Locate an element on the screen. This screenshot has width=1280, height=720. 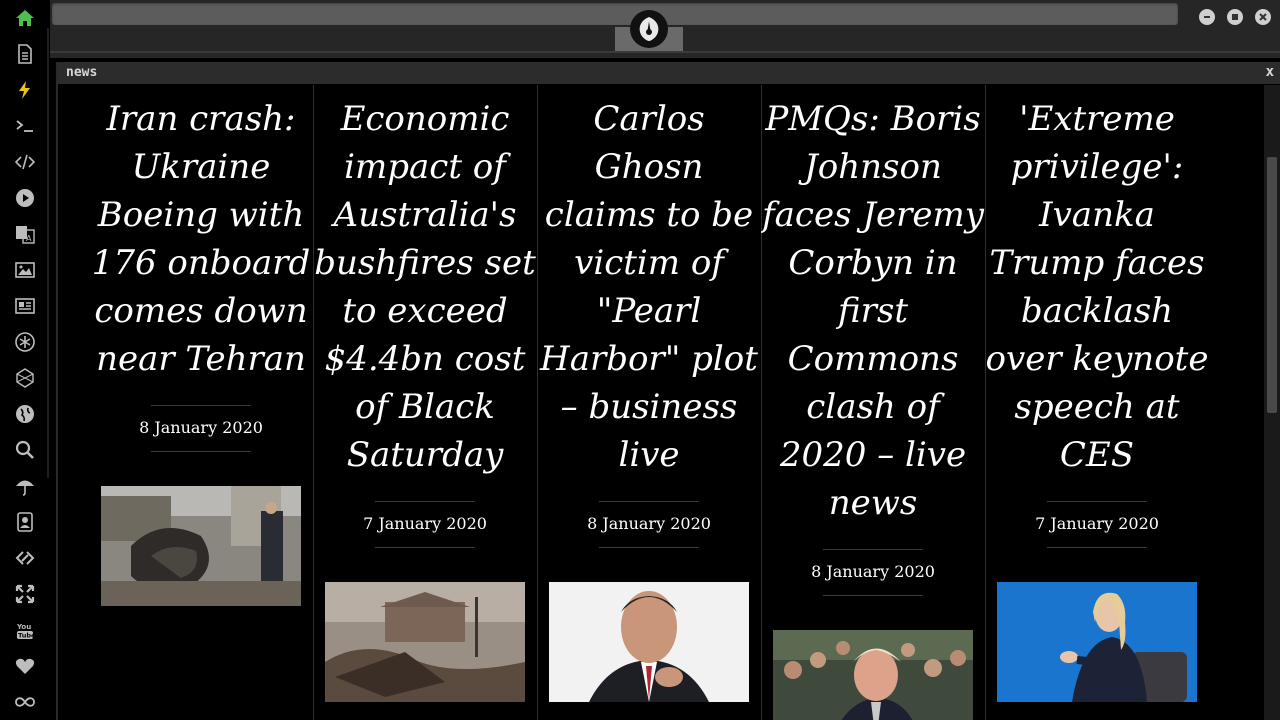
news-icon is located at coordinates (25, 306).